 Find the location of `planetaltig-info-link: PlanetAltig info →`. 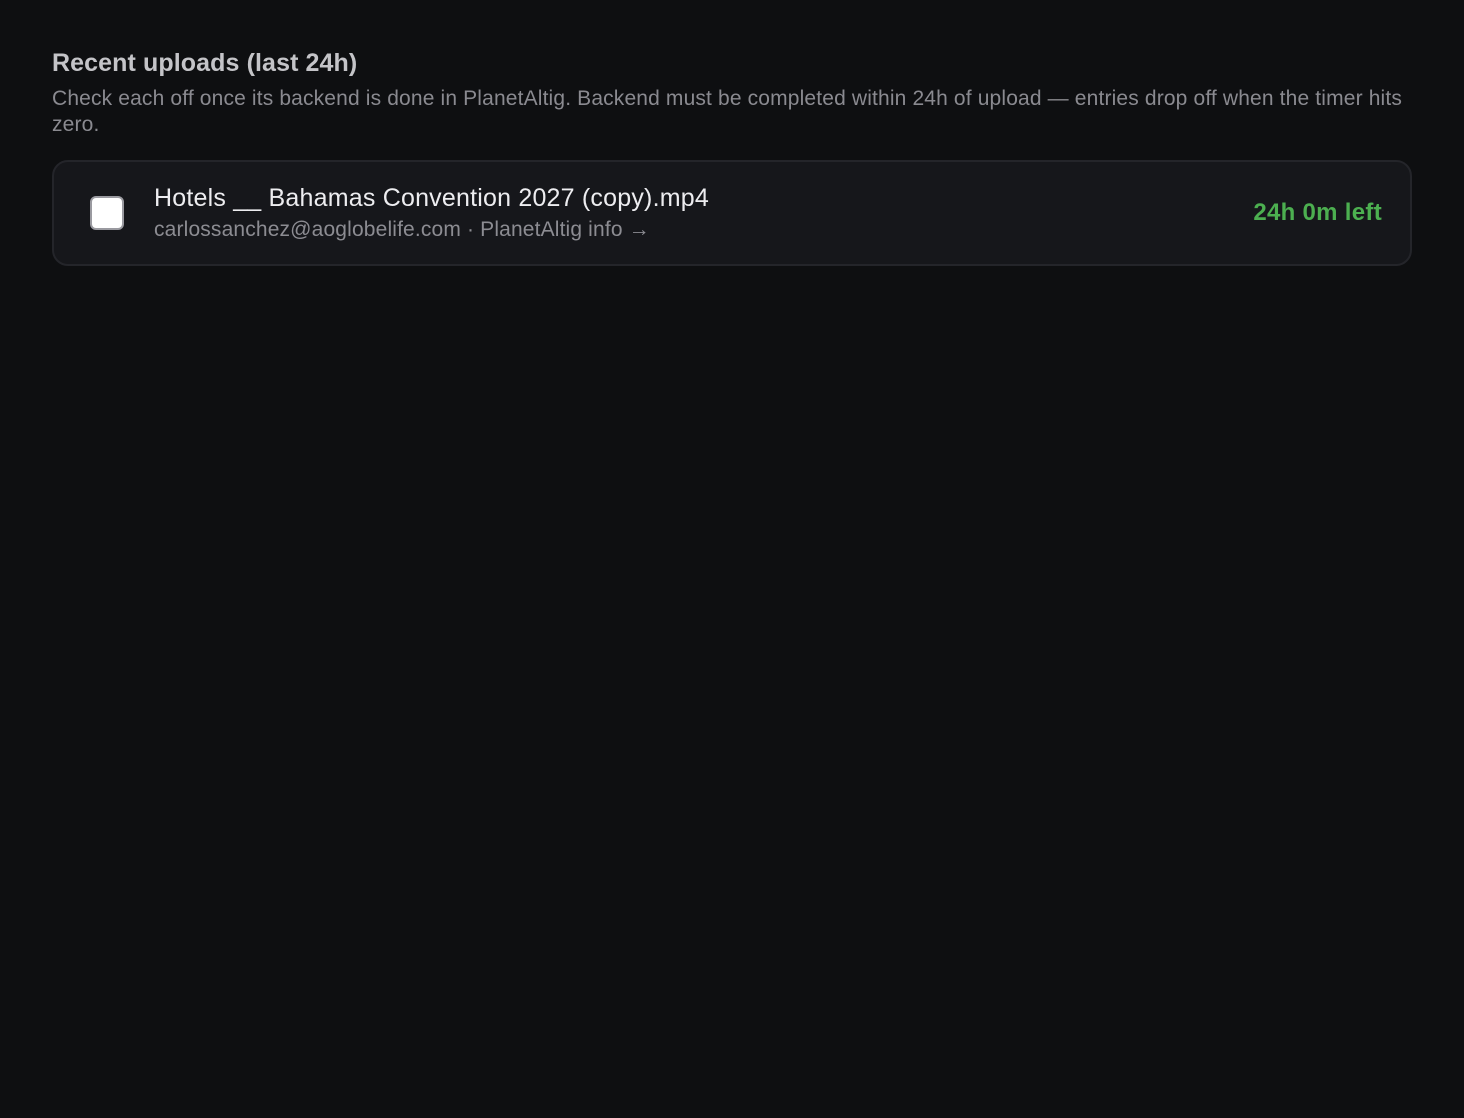

planetaltig-info-link: PlanetAltig info → is located at coordinates (565, 229).